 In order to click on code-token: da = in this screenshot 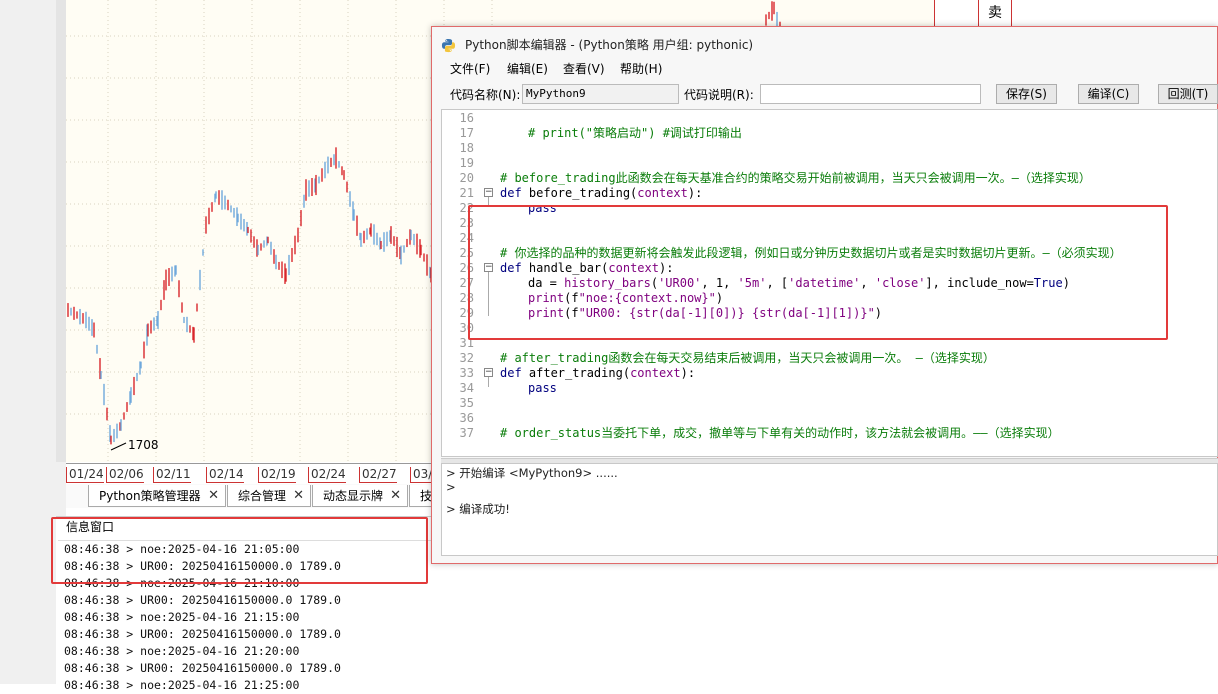, I will do `click(546, 283)`.